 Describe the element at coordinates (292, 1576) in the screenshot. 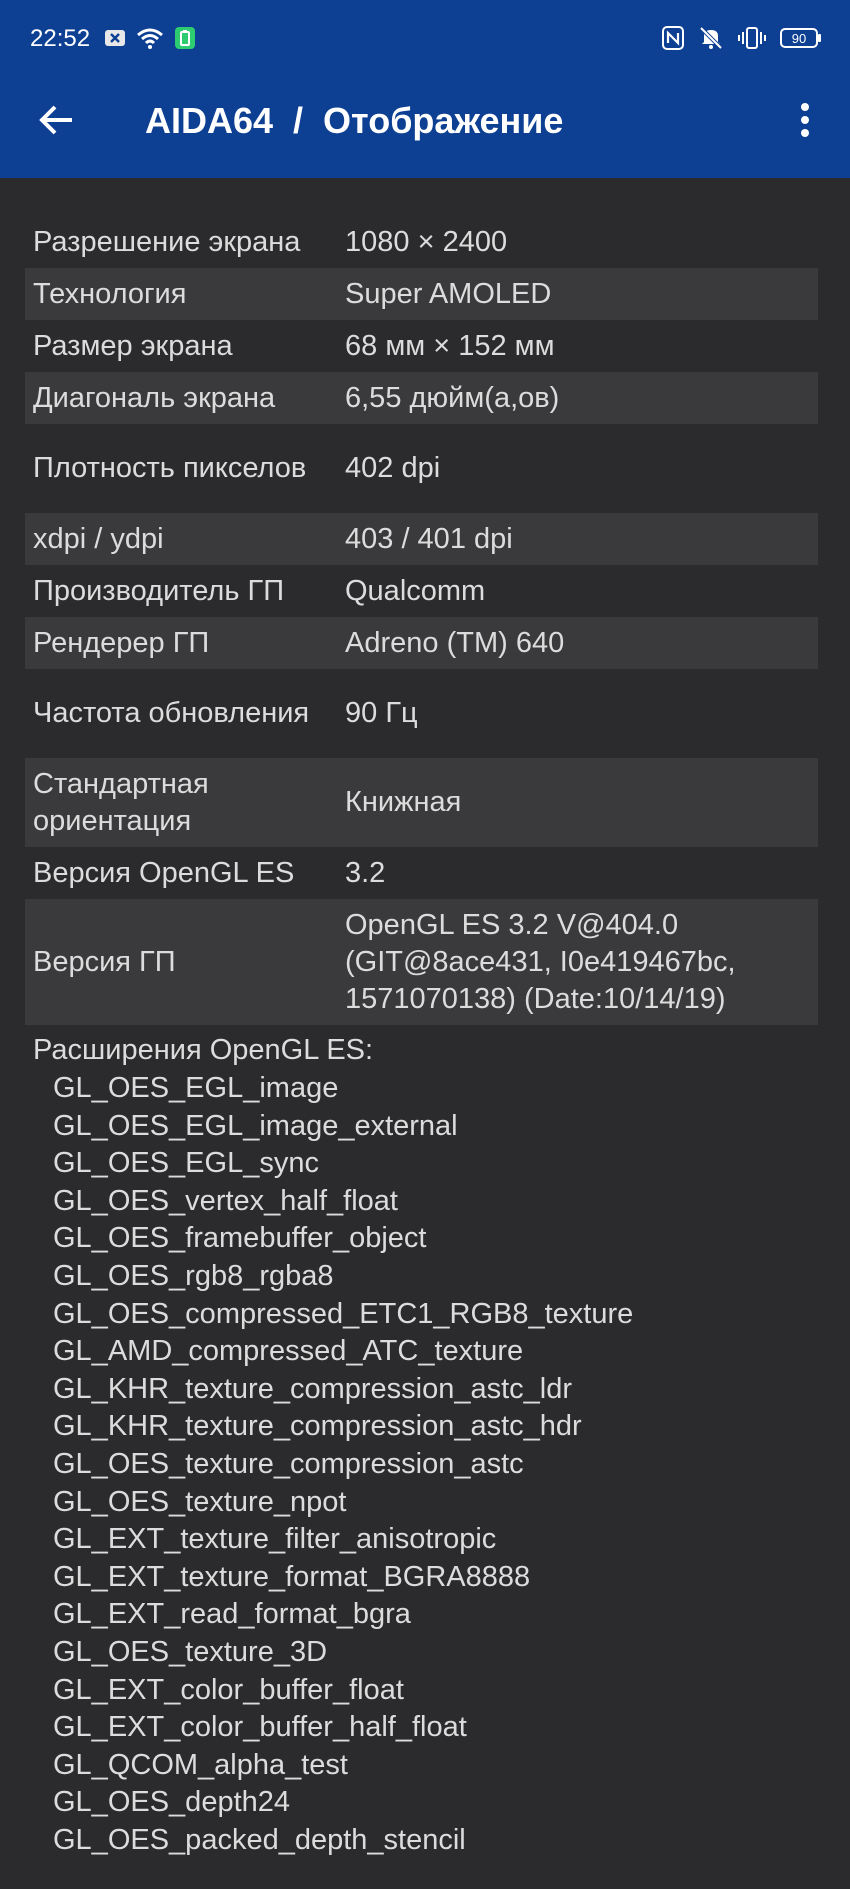

I see `extension-item: GL_EXT_texture_format_BGRA8888` at that location.